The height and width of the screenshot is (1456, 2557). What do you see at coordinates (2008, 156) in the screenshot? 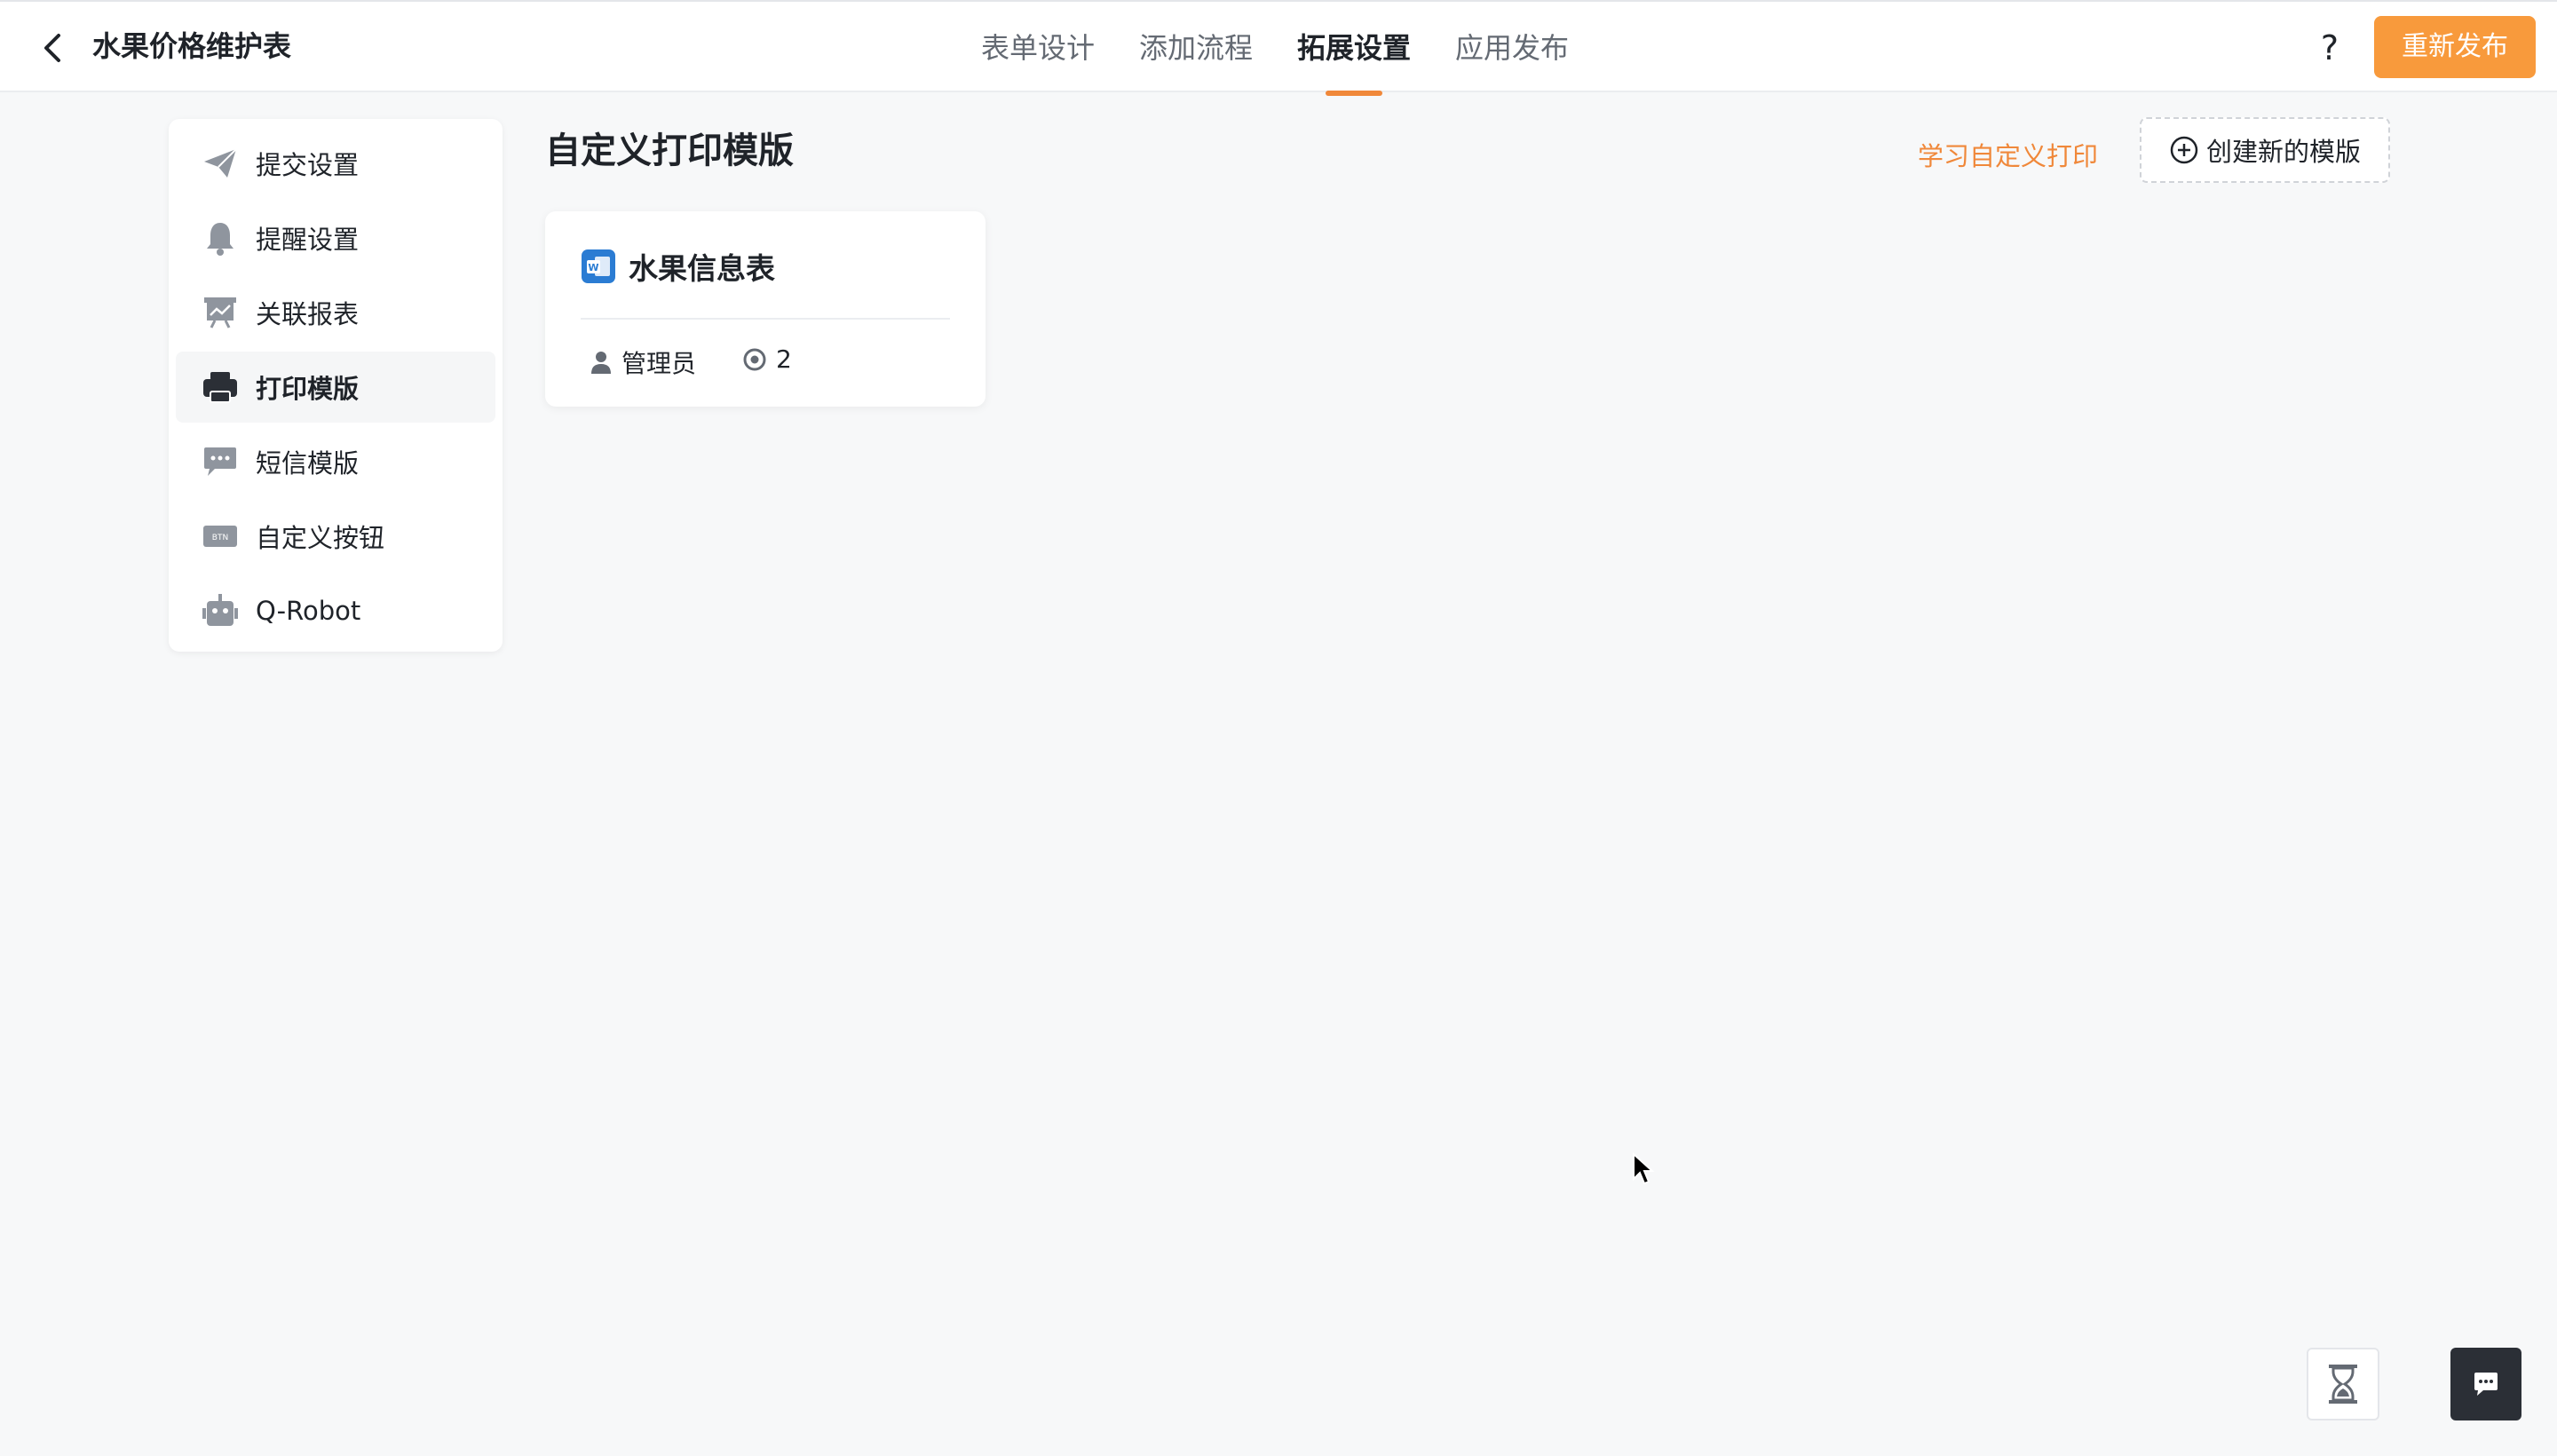
I see `learn-custom-print-link: 学习自定义打印` at bounding box center [2008, 156].